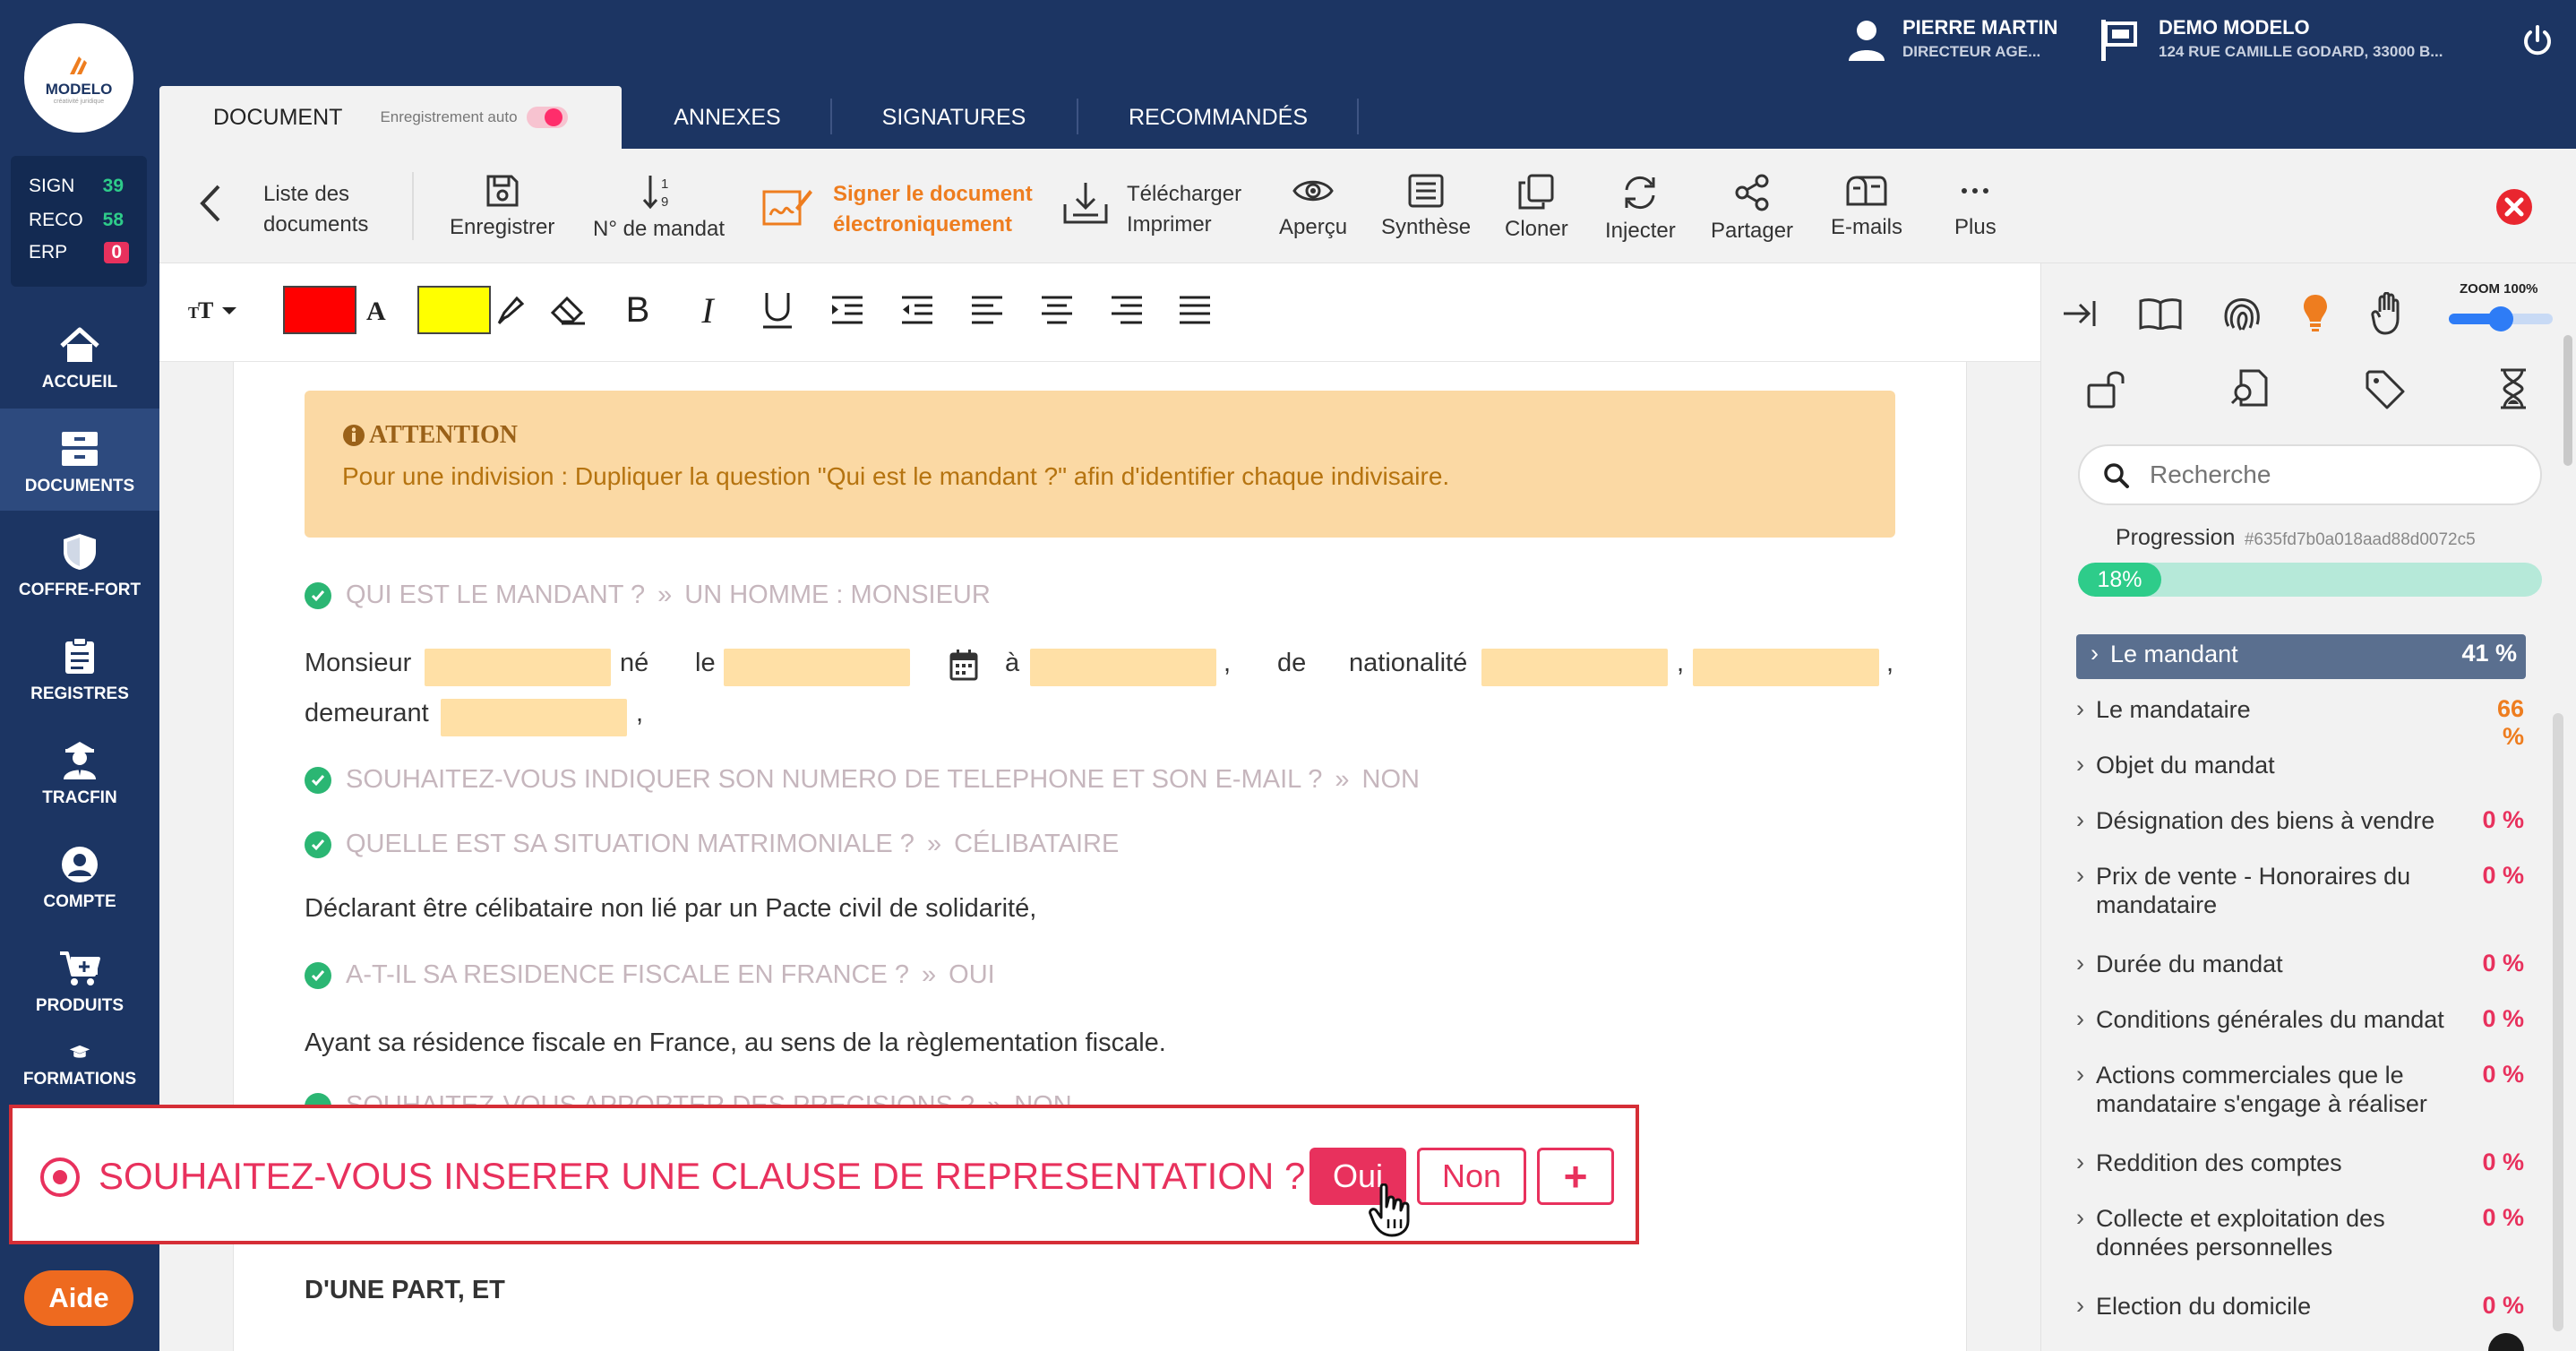  I want to click on section-item: › Le mandant 41 %, so click(2304, 654).